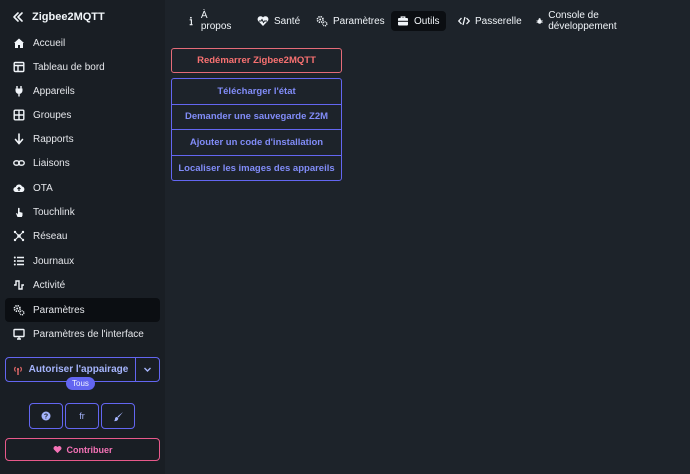  Describe the element at coordinates (19, 236) in the screenshot. I see `network-icon` at that location.